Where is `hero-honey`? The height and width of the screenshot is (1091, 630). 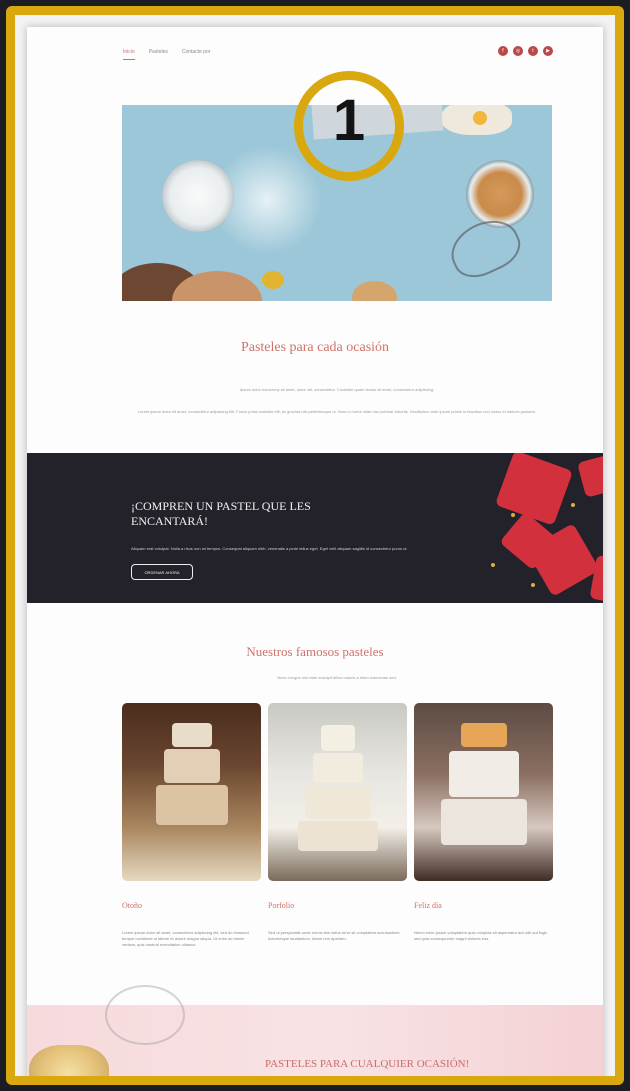 hero-honey is located at coordinates (273, 280).